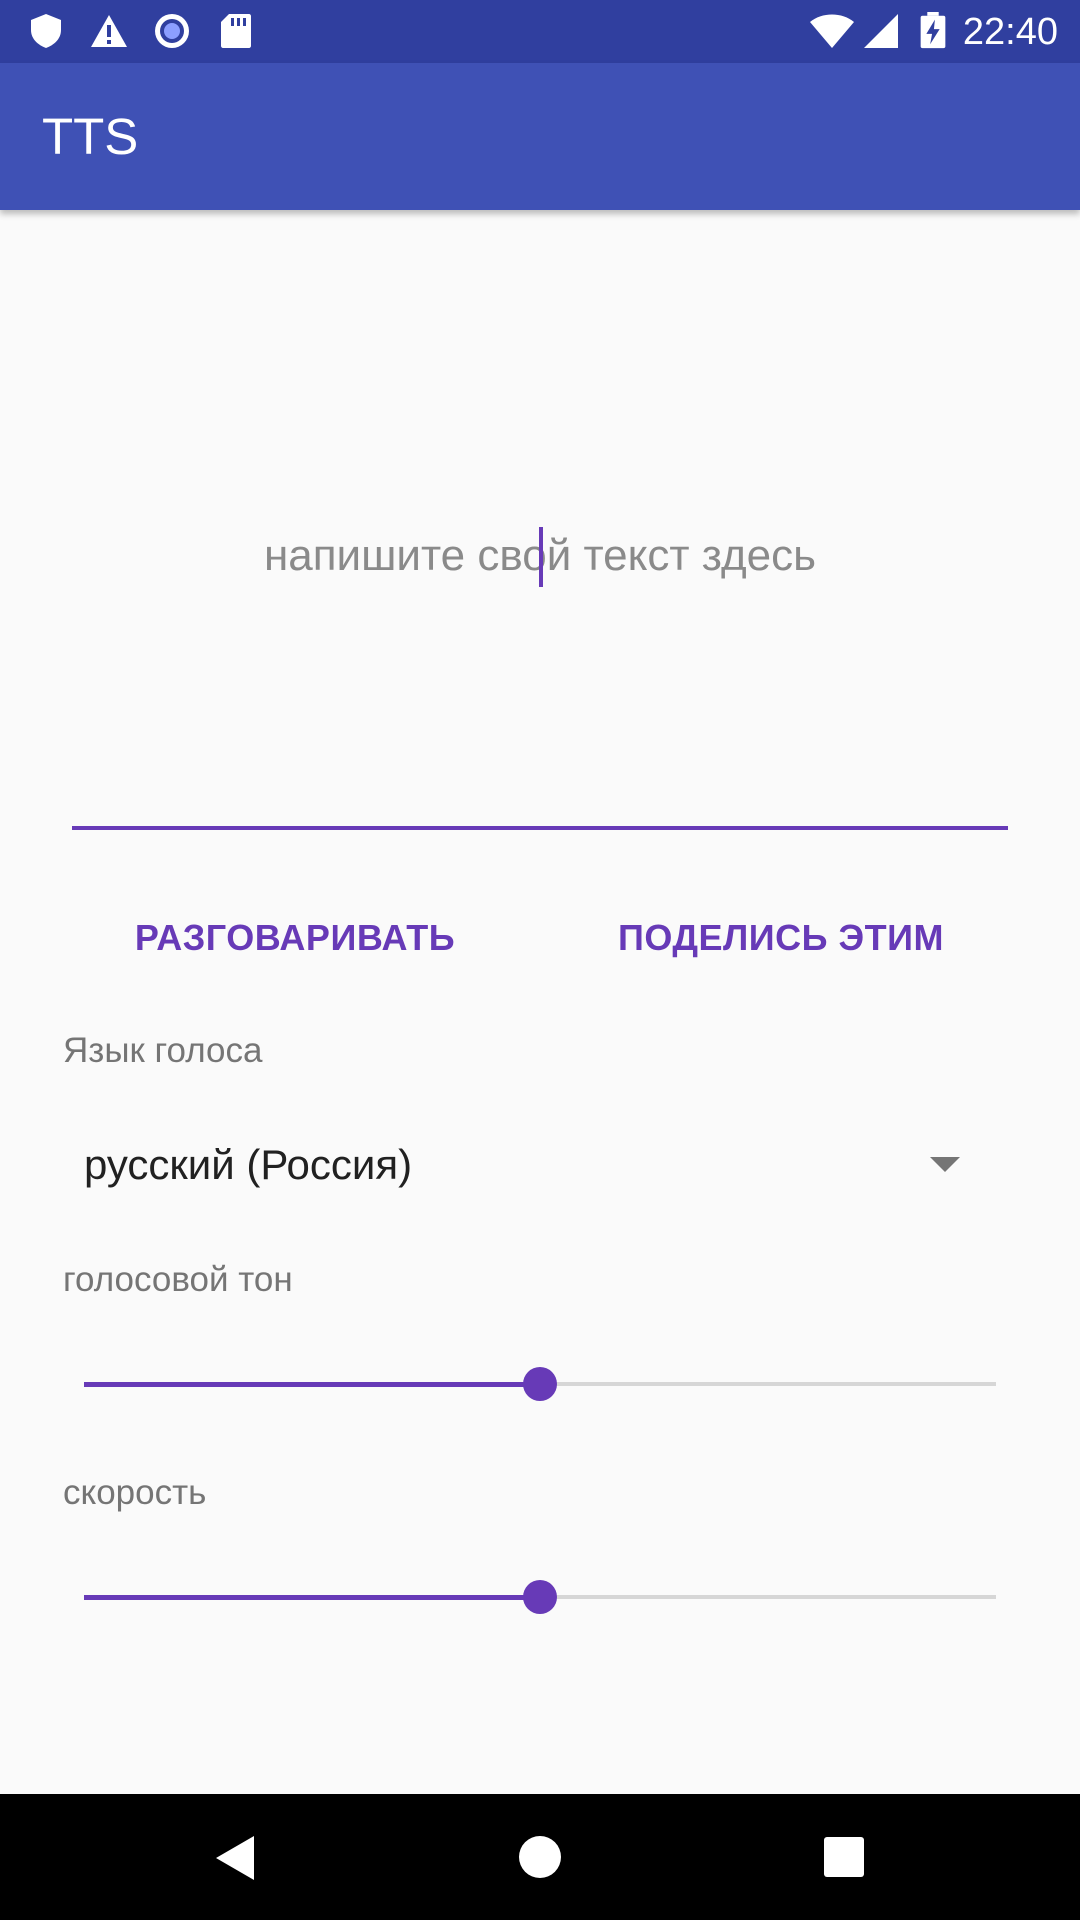 The height and width of the screenshot is (1920, 1080). Describe the element at coordinates (135, 1492) in the screenshot. I see `speed-label: скорость` at that location.